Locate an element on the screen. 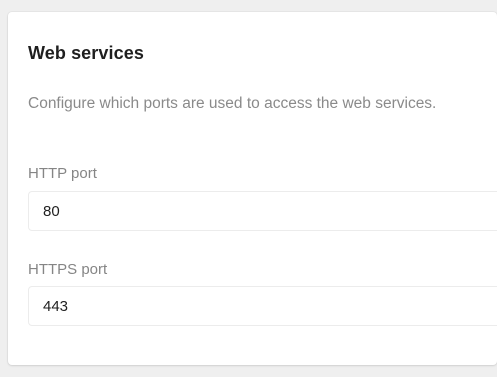 The height and width of the screenshot is (377, 497). https-port-label: HTTPS port is located at coordinates (68, 269).